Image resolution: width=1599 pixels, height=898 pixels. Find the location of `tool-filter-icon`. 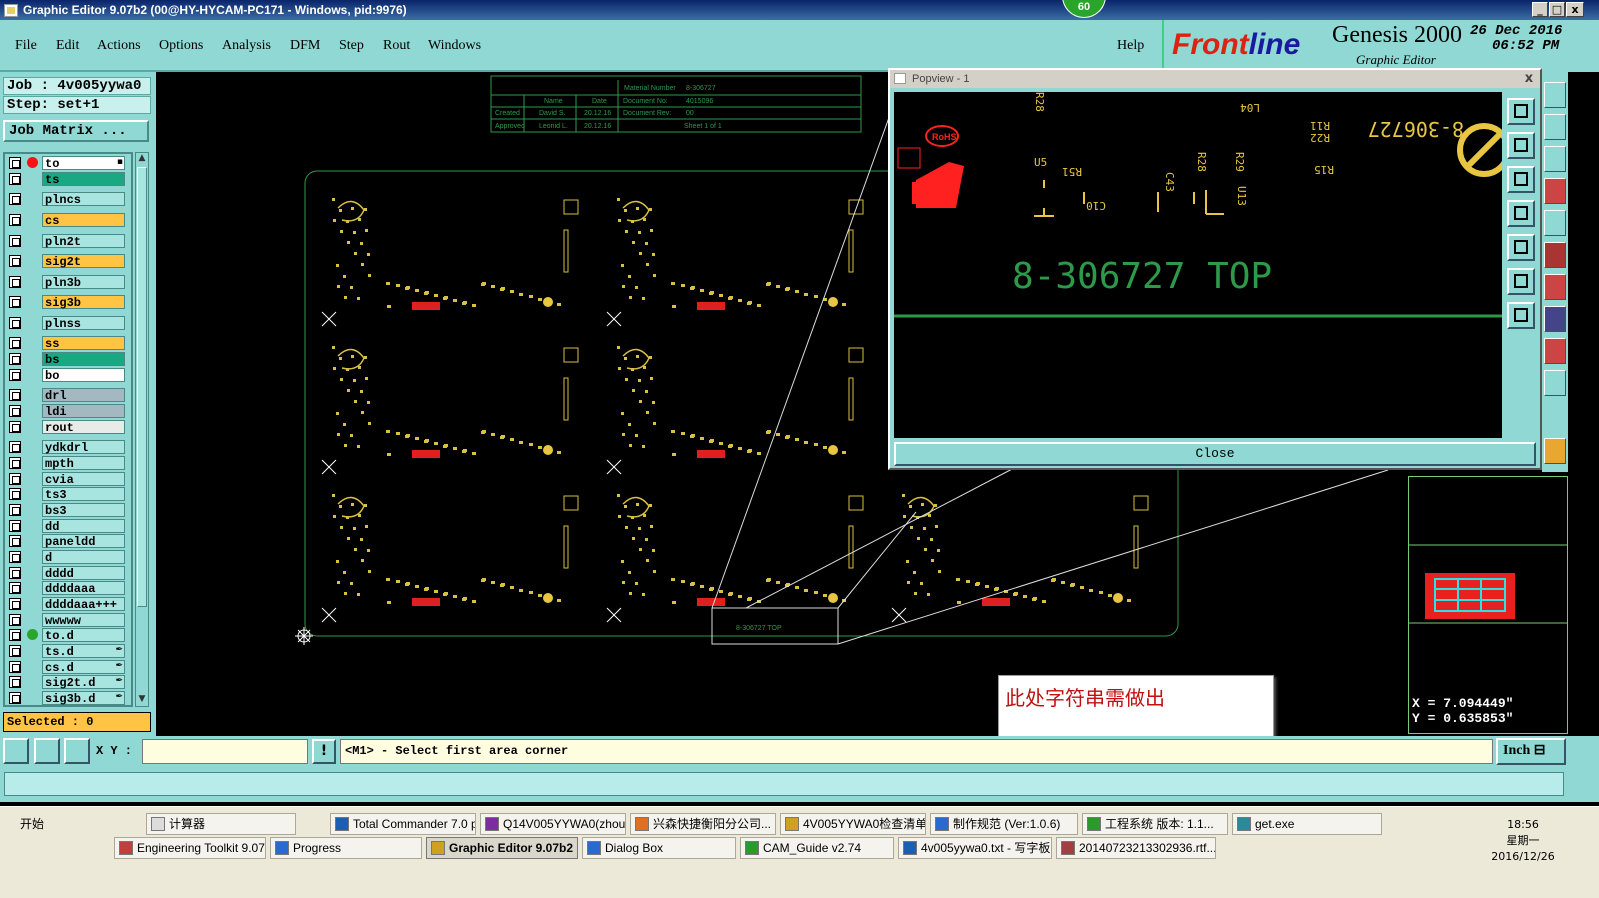

tool-filter-icon is located at coordinates (1555, 191).